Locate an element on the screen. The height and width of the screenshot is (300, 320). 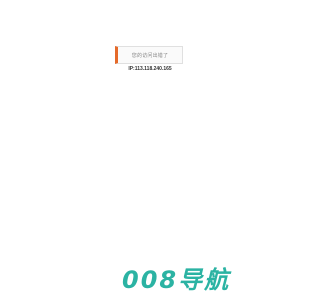
error-notice-text: 您的访问出错了 is located at coordinates (150, 55).